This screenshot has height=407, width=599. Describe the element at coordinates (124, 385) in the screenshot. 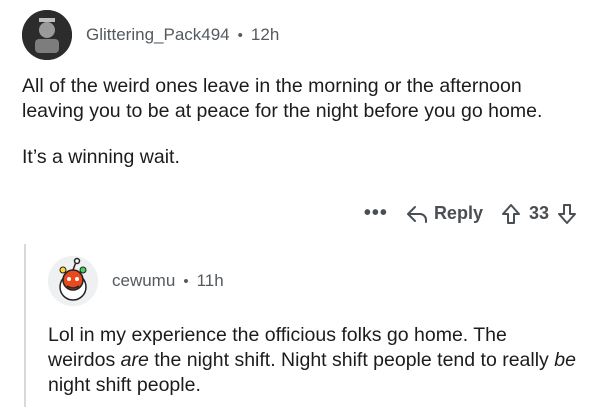

I see `reply-text: night shift people.` at that location.